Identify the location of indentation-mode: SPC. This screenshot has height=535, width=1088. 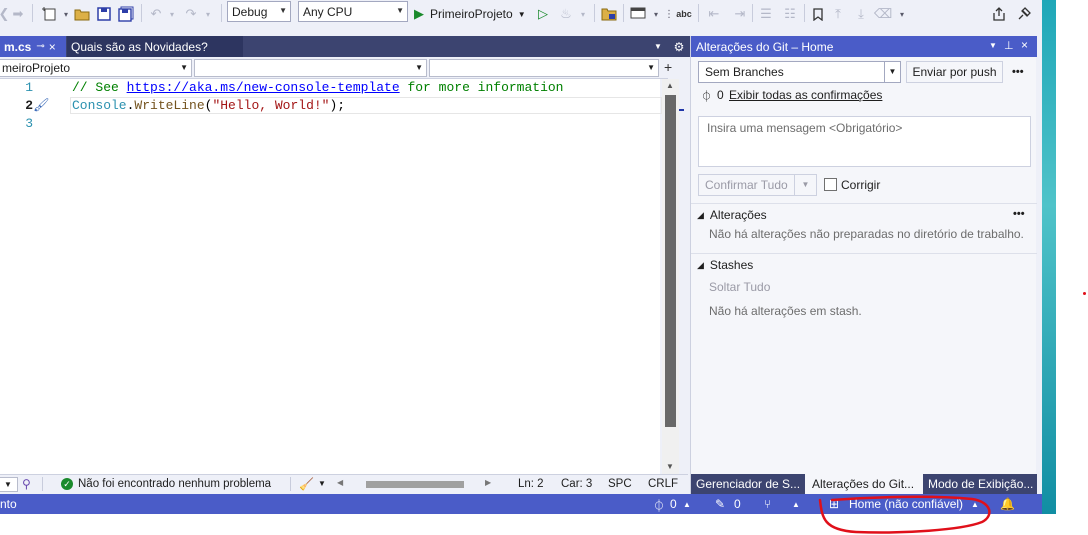
(620, 484).